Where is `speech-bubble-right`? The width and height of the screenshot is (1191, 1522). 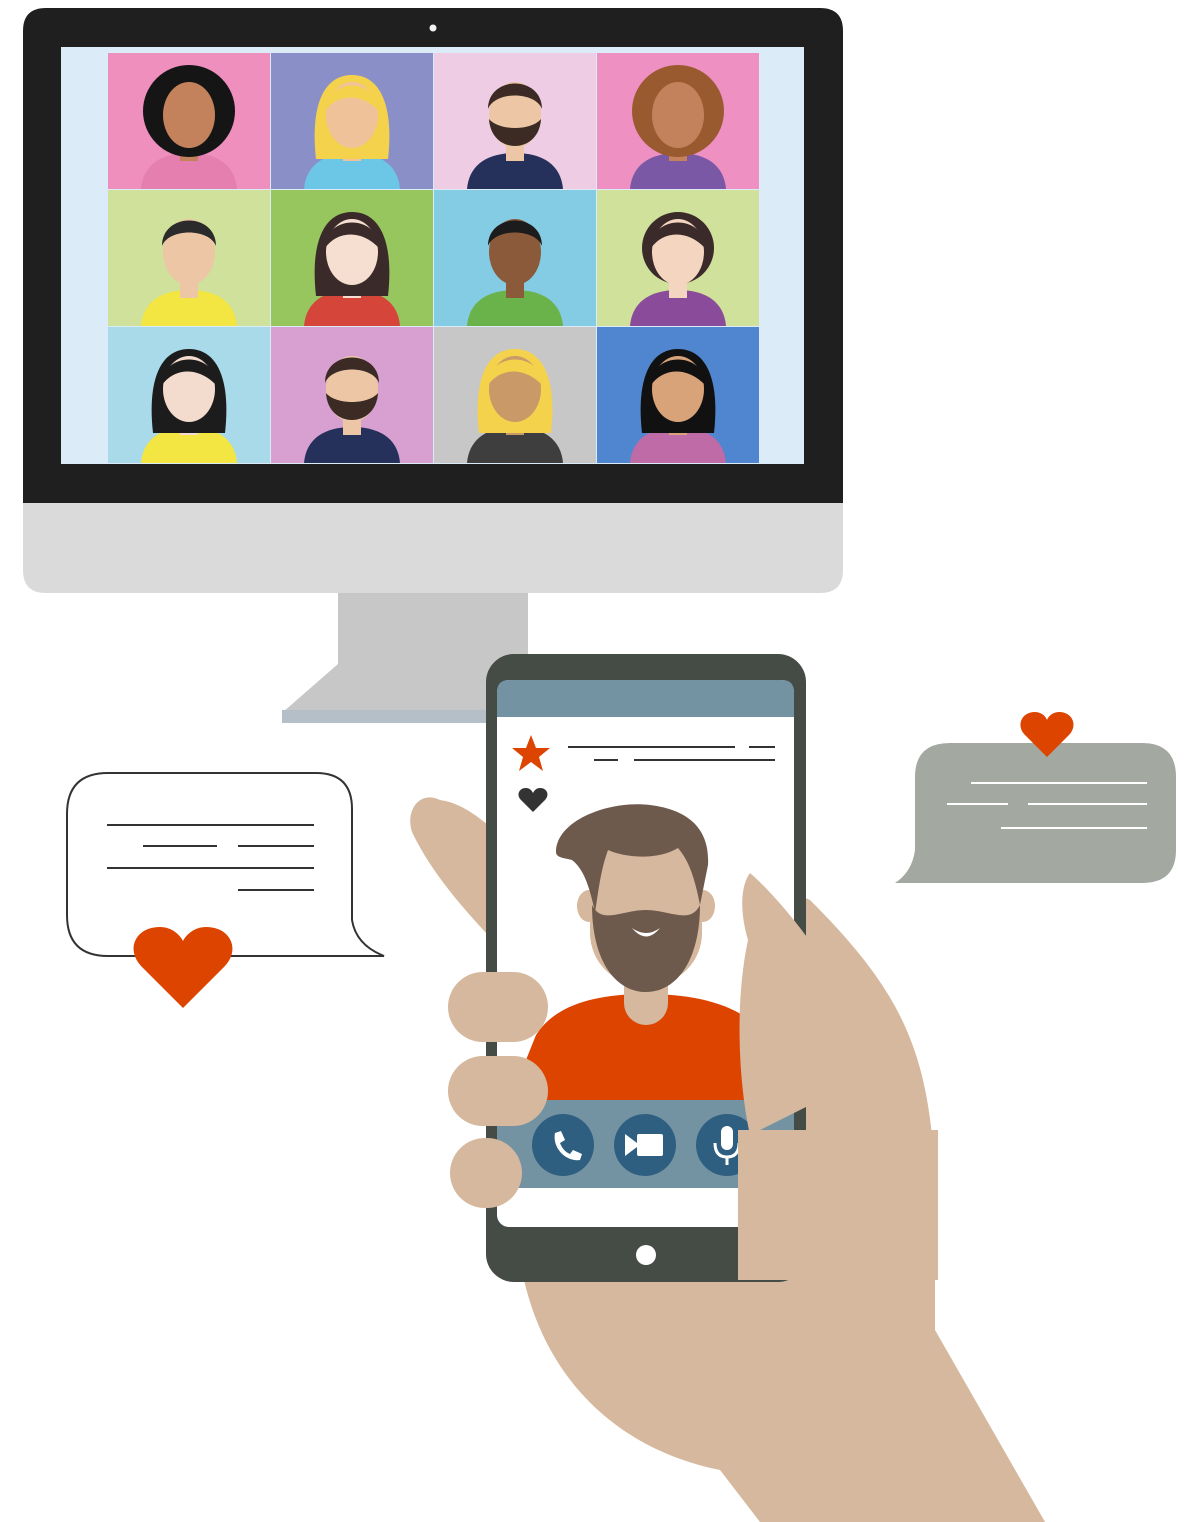 speech-bubble-right is located at coordinates (1035, 797).